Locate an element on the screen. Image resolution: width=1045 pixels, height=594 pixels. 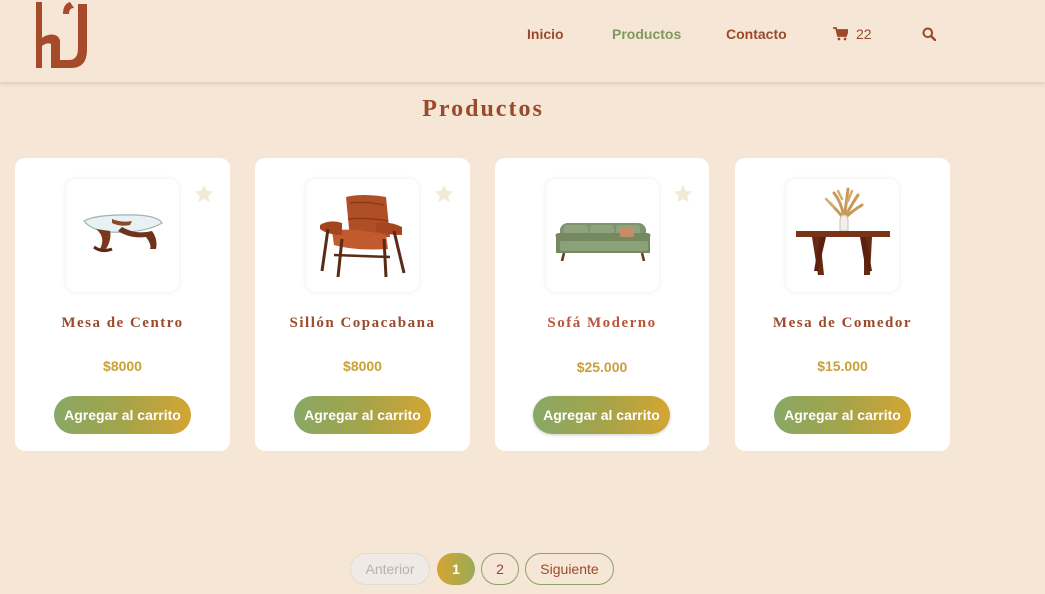
product-card: Sofá Moderno $25.000 Agregar al carrito is located at coordinates (602, 304).